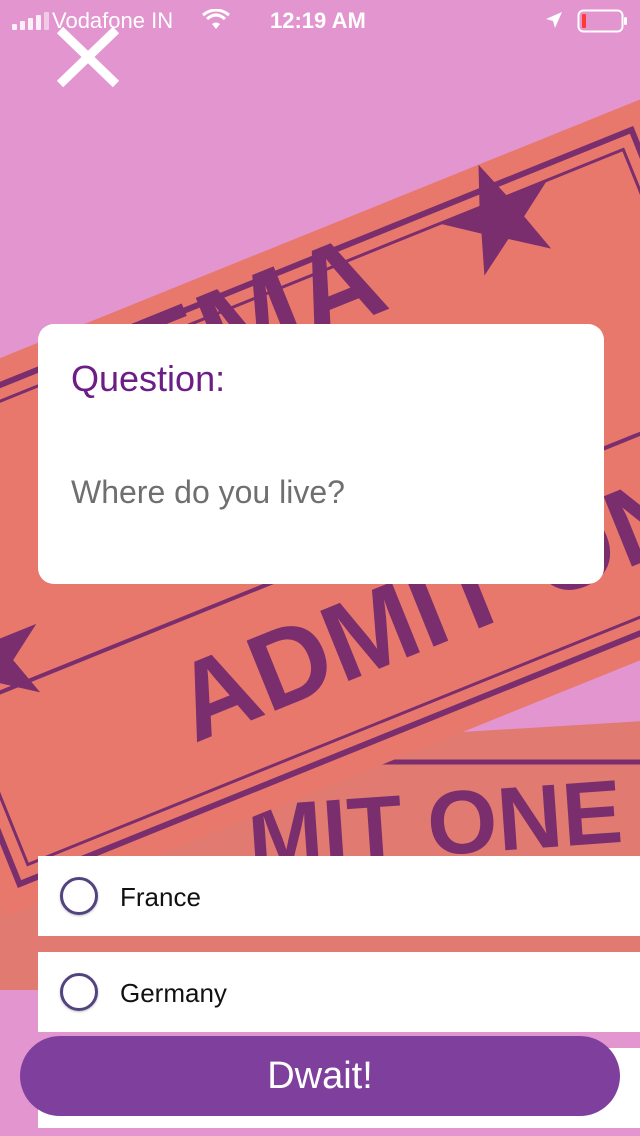 The height and width of the screenshot is (1136, 640). I want to click on submit-button: Dwait!, so click(320, 1076).